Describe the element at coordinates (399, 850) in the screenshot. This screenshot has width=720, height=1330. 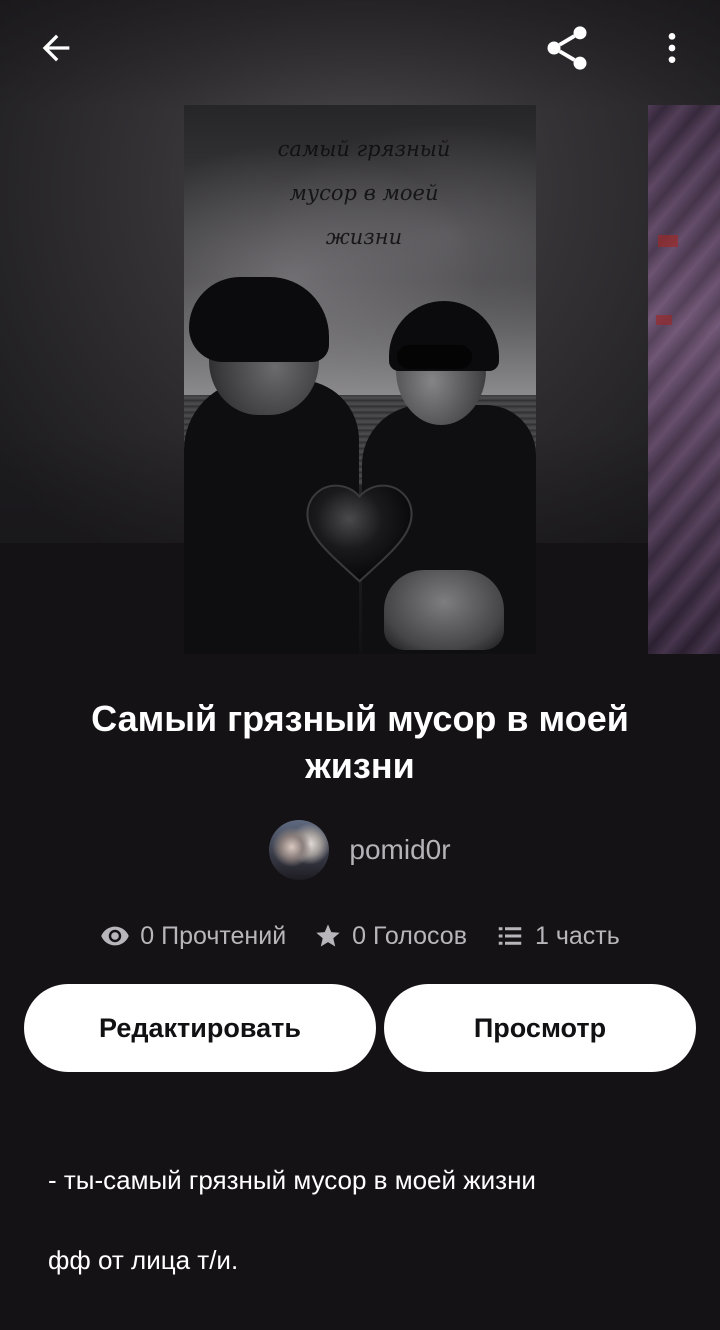
I see `author-name: pomid0r` at that location.